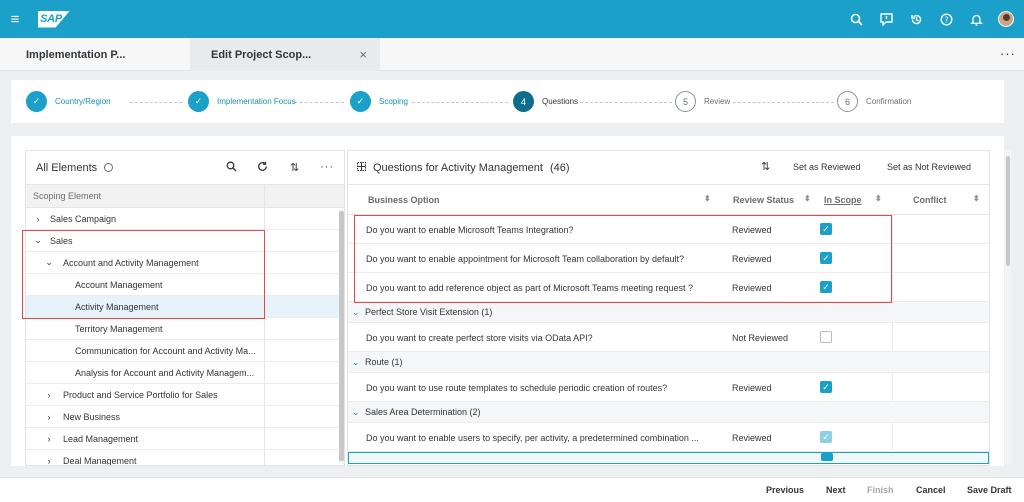 This screenshot has width=1024, height=502. What do you see at coordinates (989, 490) in the screenshot?
I see `save-draft-button: Save Draft` at bounding box center [989, 490].